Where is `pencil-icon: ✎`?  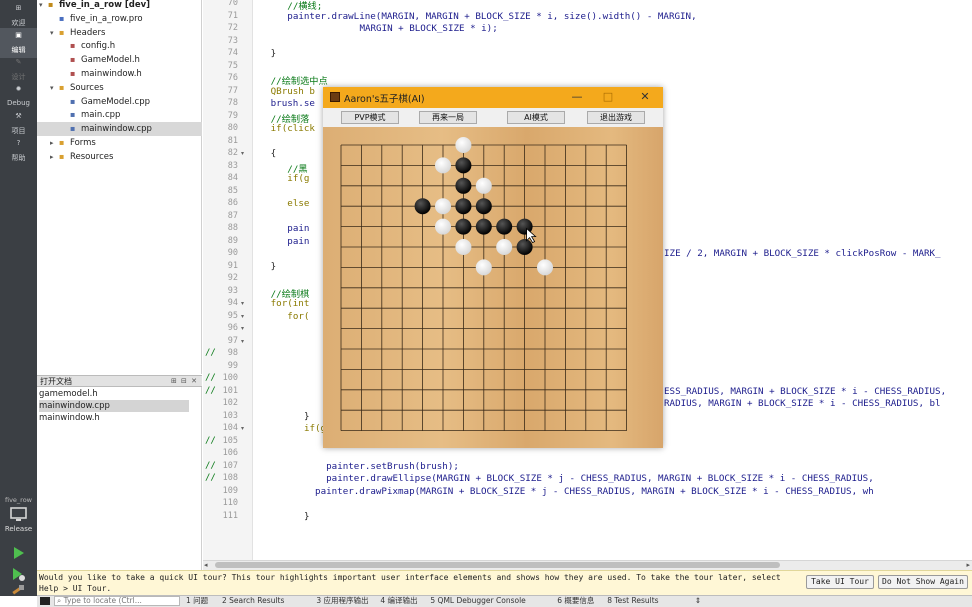 pencil-icon: ✎ is located at coordinates (18, 62).